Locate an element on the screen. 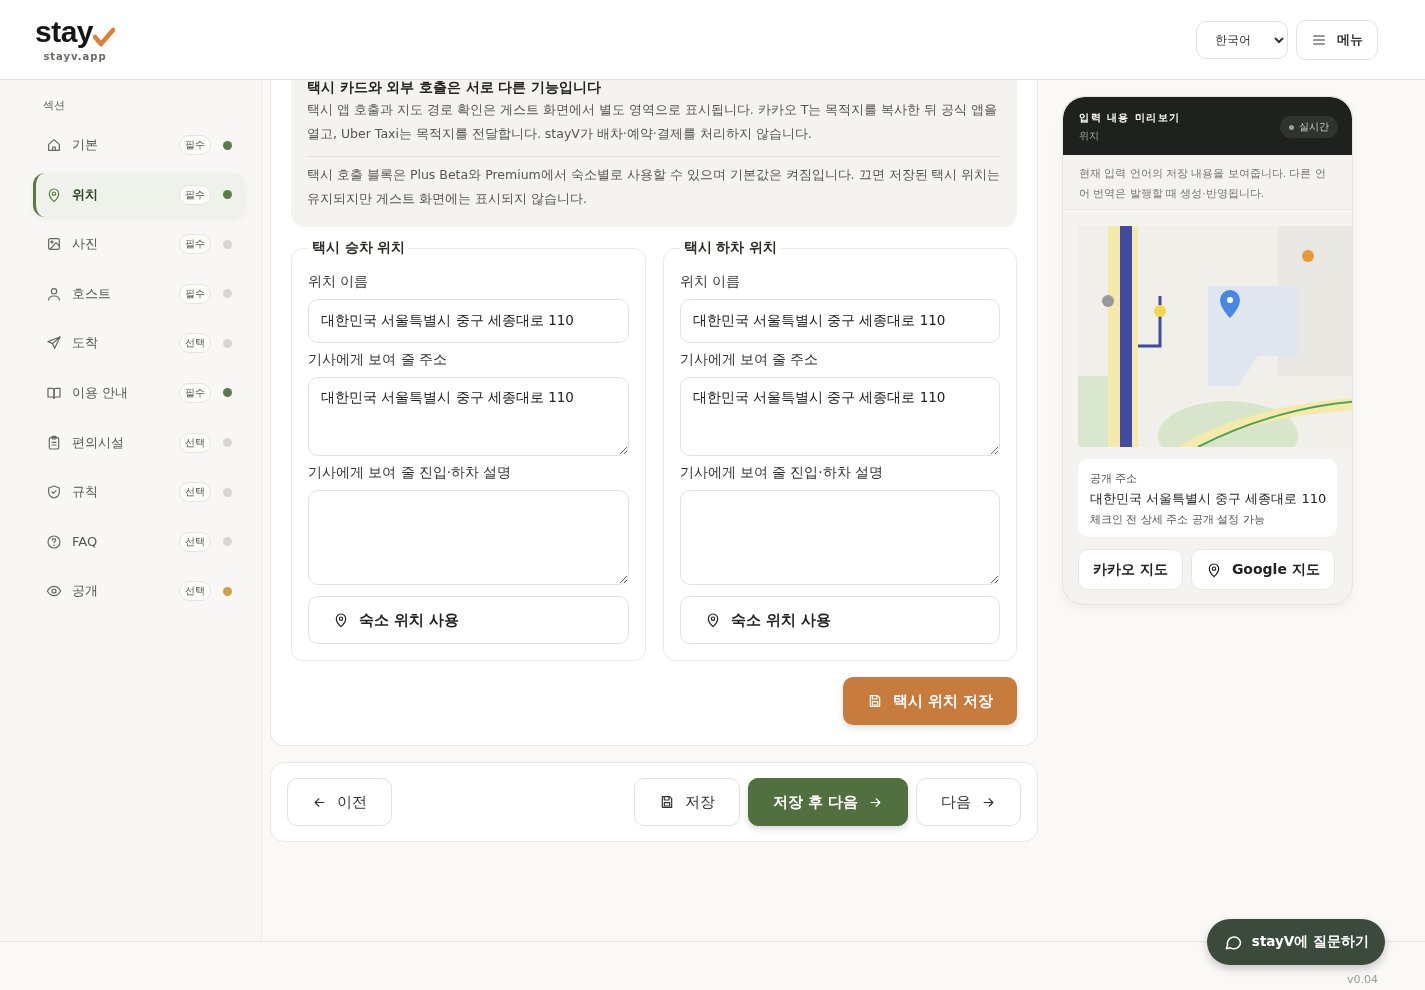 Image resolution: width=1425 pixels, height=990 pixels. previous-button: 이전 is located at coordinates (339, 802).